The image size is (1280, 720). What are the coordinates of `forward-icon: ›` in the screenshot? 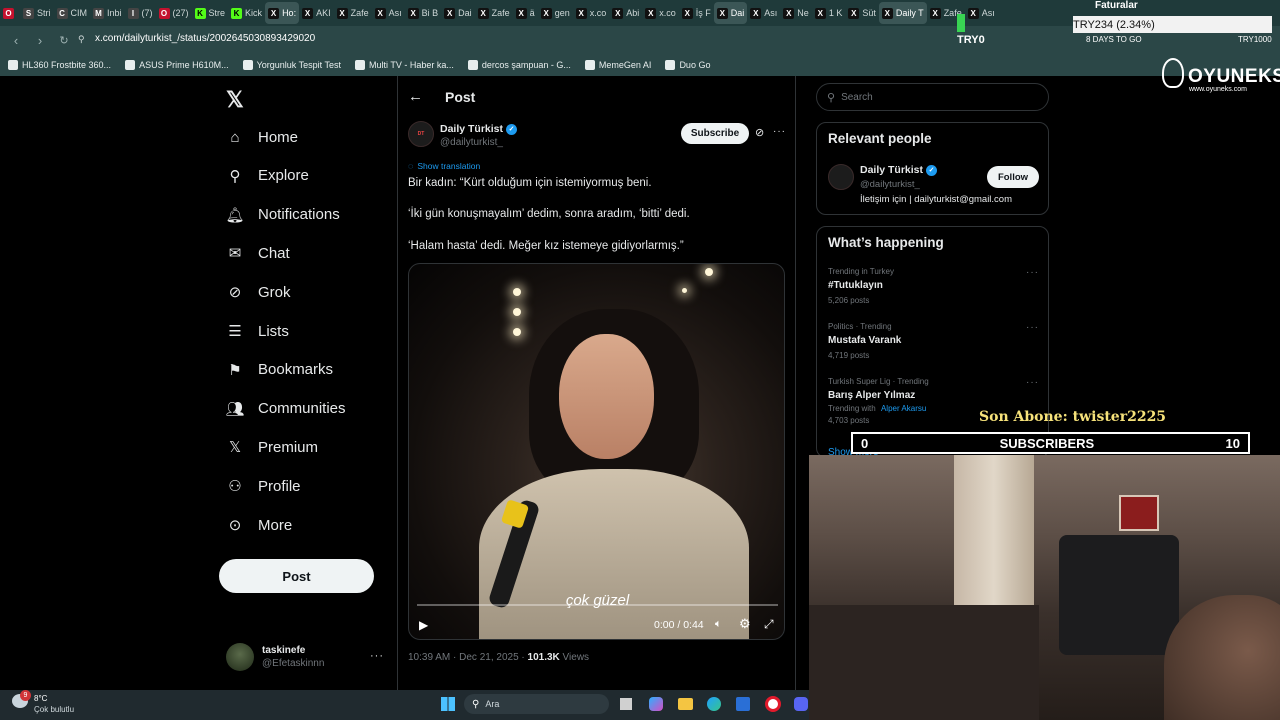 It's located at (40, 40).